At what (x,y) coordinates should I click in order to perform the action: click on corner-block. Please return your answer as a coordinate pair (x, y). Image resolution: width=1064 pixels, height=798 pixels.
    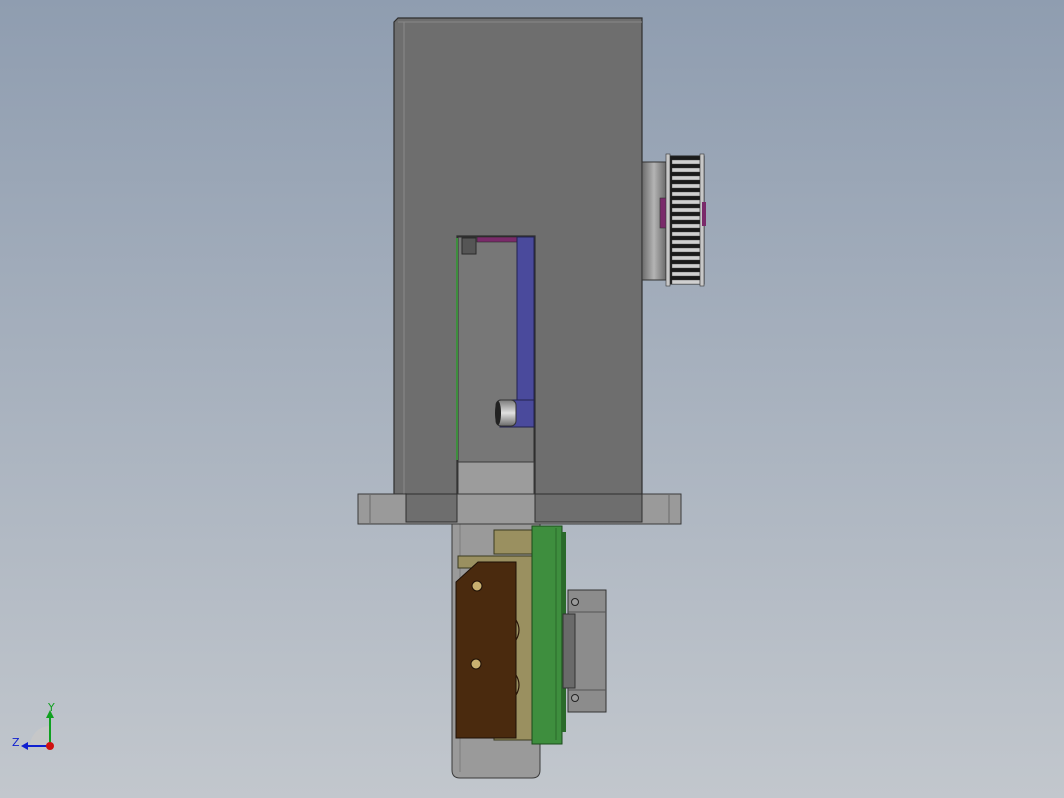
    Looking at the image, I should click on (469, 246).